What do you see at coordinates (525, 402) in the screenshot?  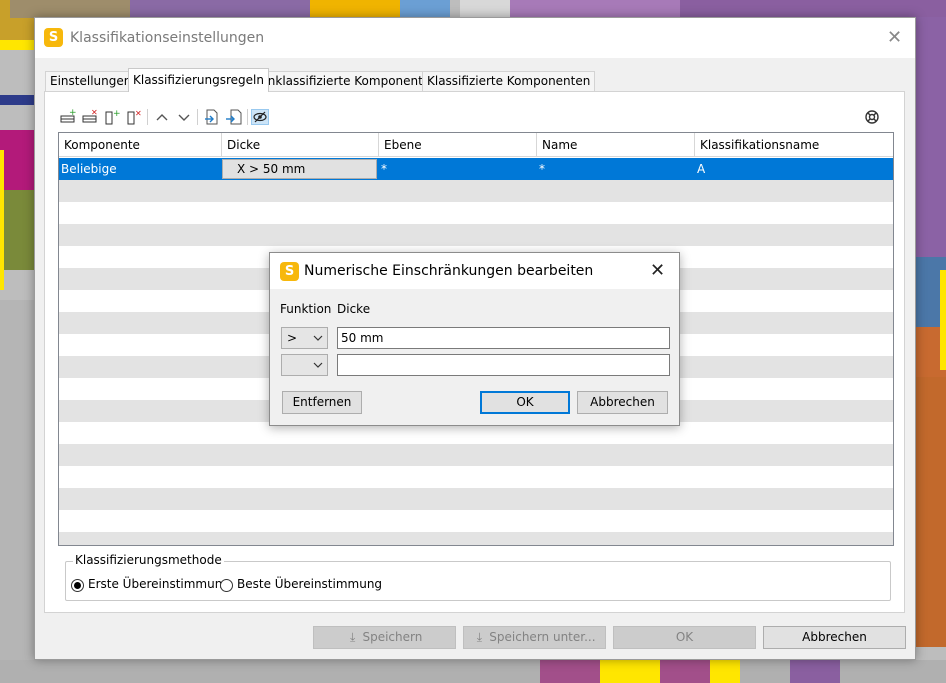 I see `modal-ok-button: OK` at bounding box center [525, 402].